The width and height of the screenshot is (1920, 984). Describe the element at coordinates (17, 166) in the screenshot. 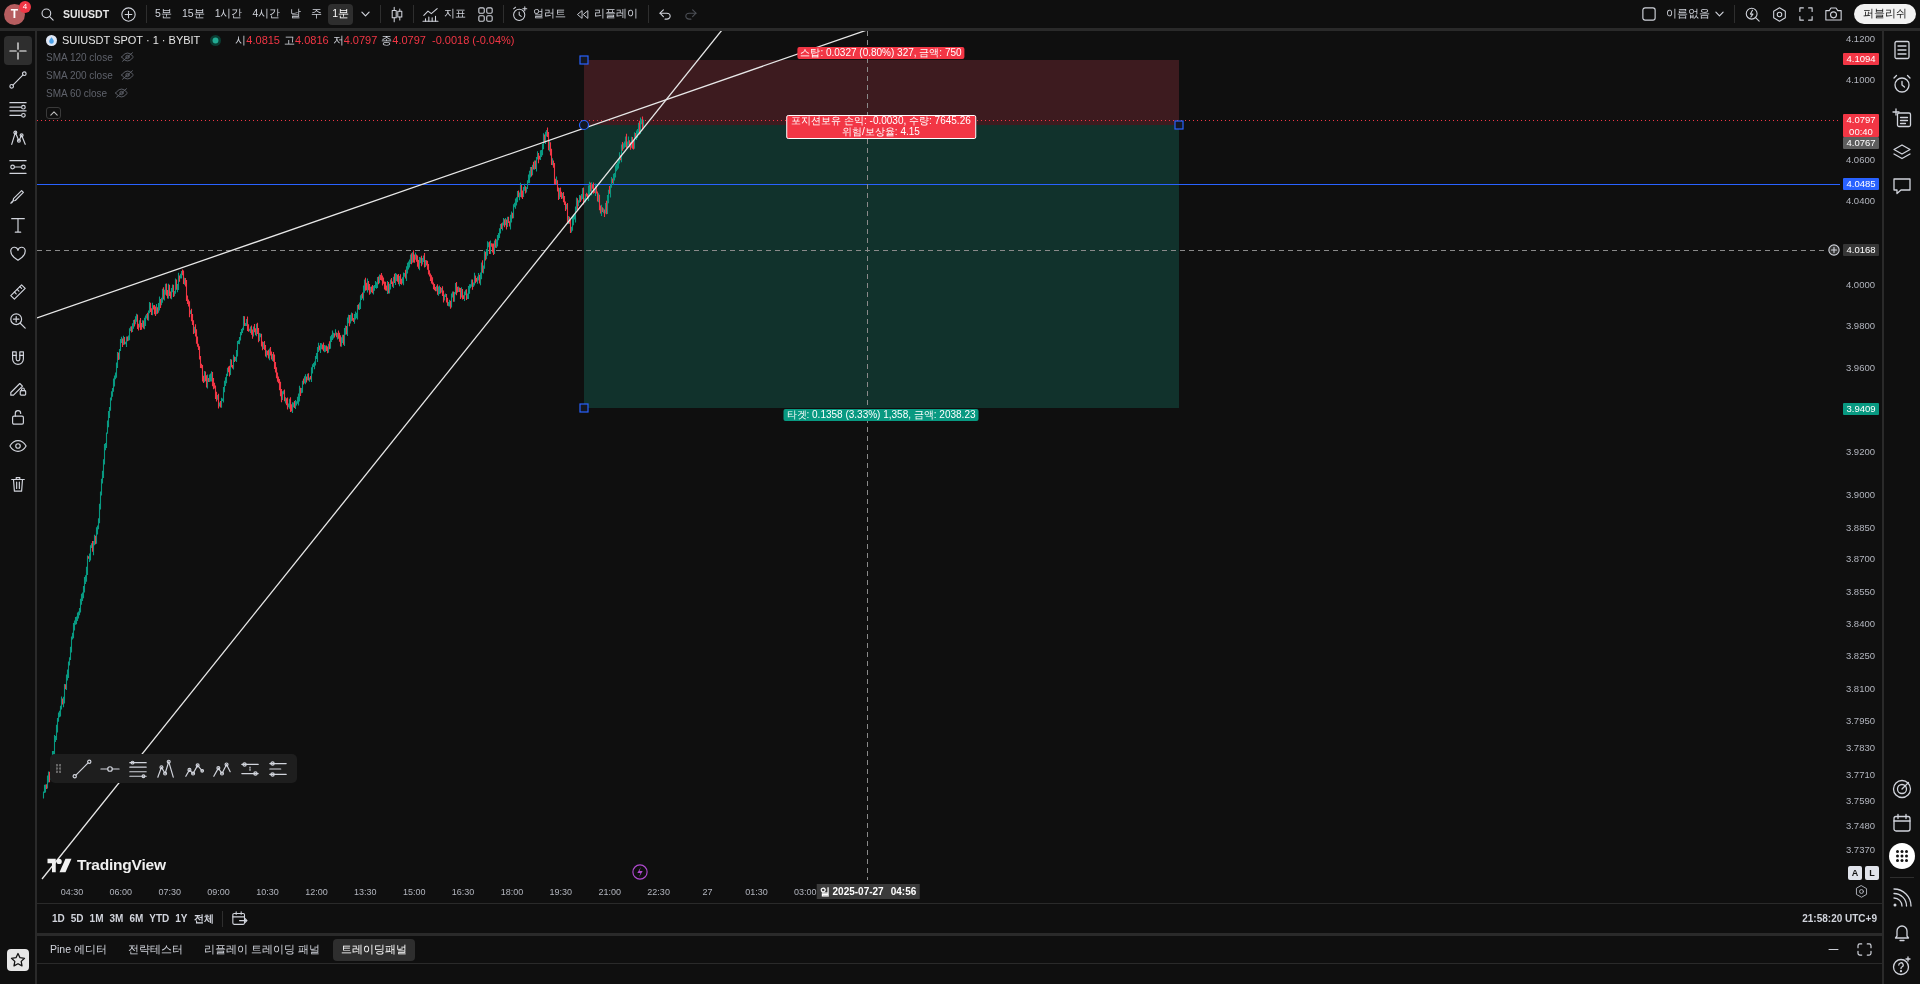

I see `projection-icon` at that location.